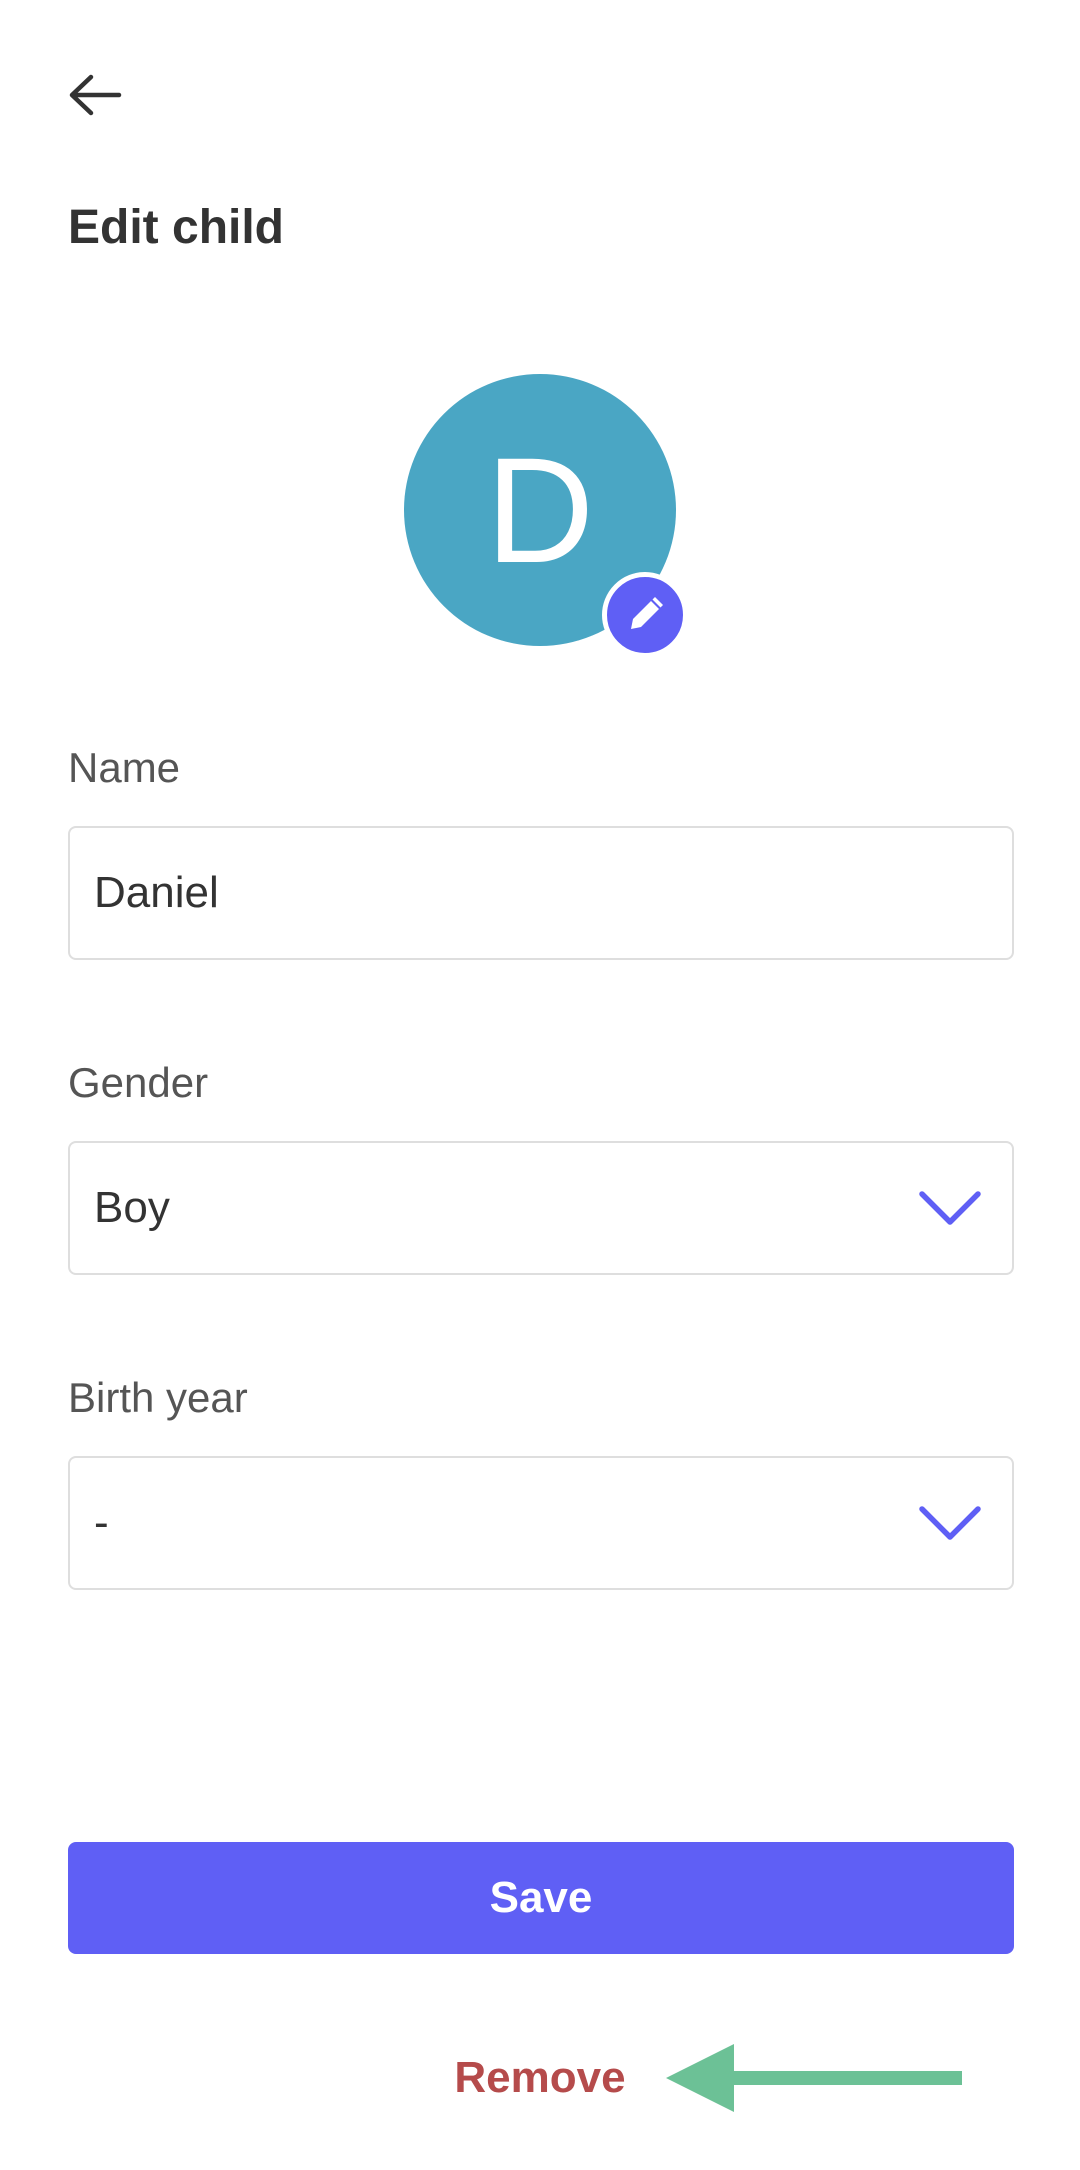 The width and height of the screenshot is (1080, 2170). Describe the element at coordinates (132, 1207) in the screenshot. I see `gender-value: Boy` at that location.